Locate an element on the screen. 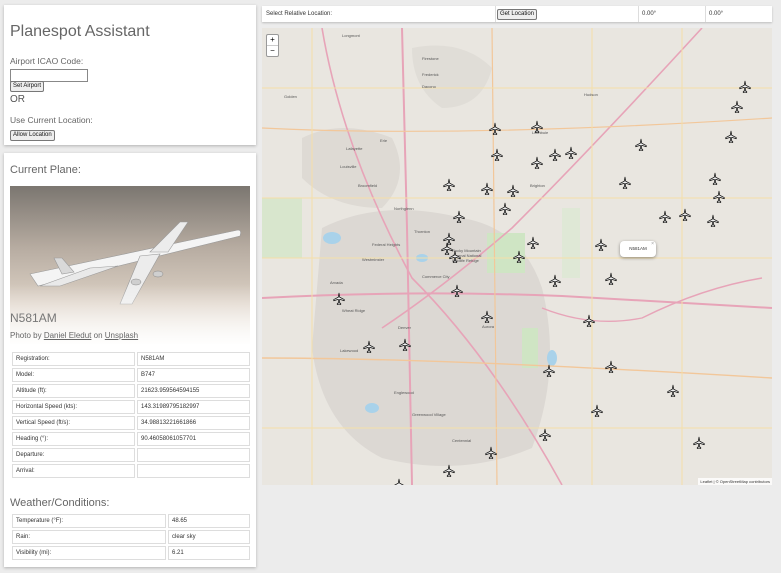  or-text: OR is located at coordinates (17, 99).